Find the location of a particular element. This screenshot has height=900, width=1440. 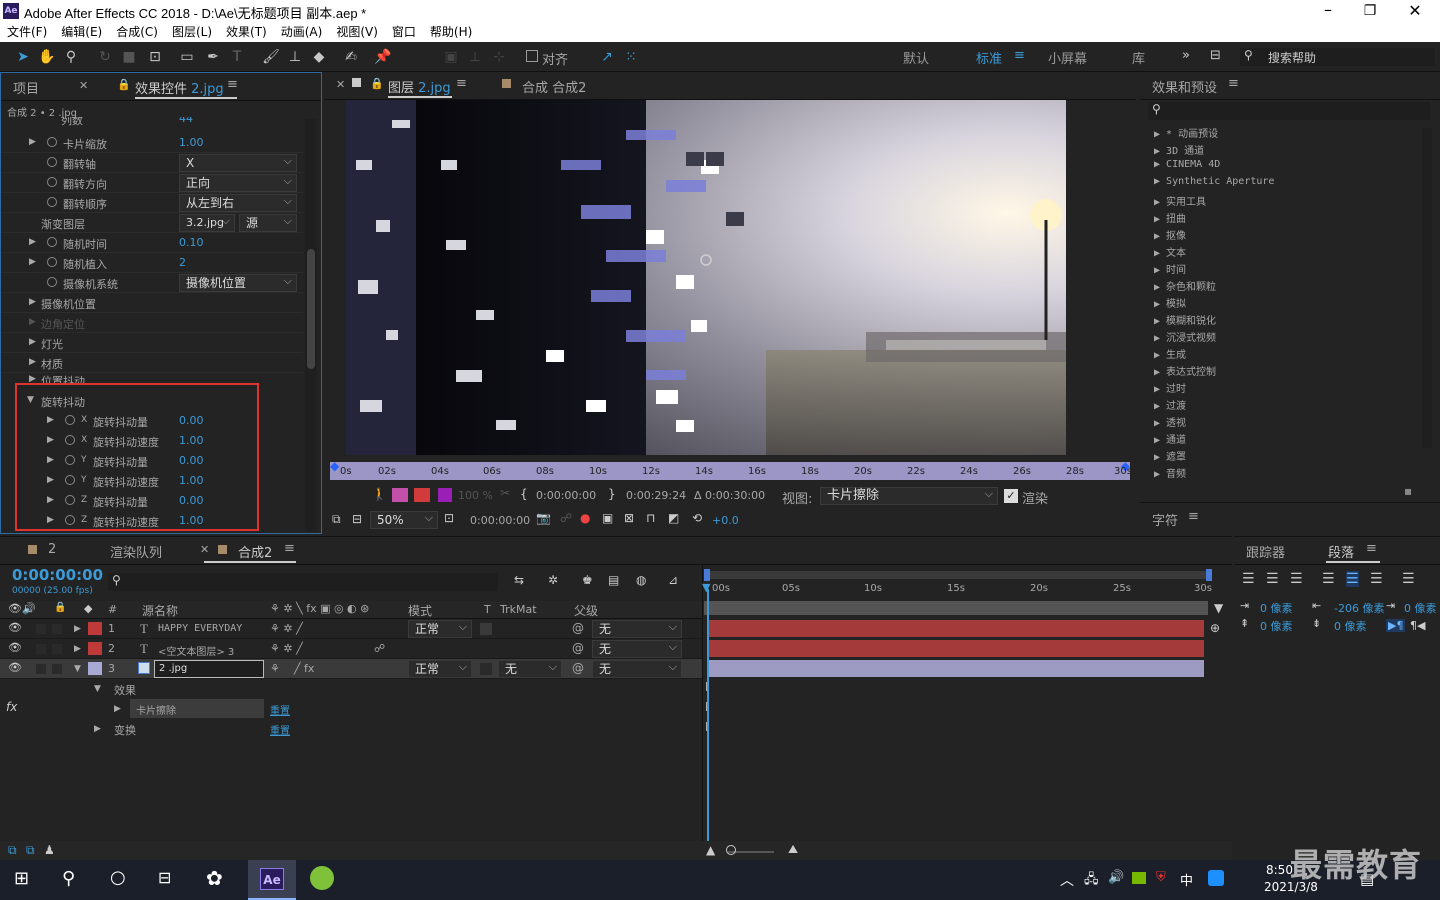

justify-right-icon: ☰ is located at coordinates (1376, 579).